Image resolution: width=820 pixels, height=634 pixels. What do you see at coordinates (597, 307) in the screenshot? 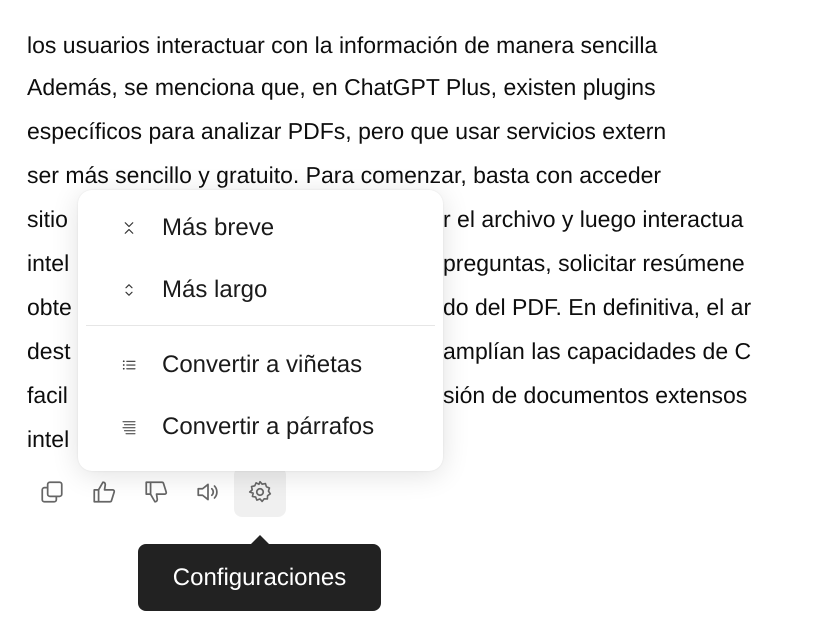
I see `text-fragment: do del PDF. En definitiva, el ar` at bounding box center [597, 307].